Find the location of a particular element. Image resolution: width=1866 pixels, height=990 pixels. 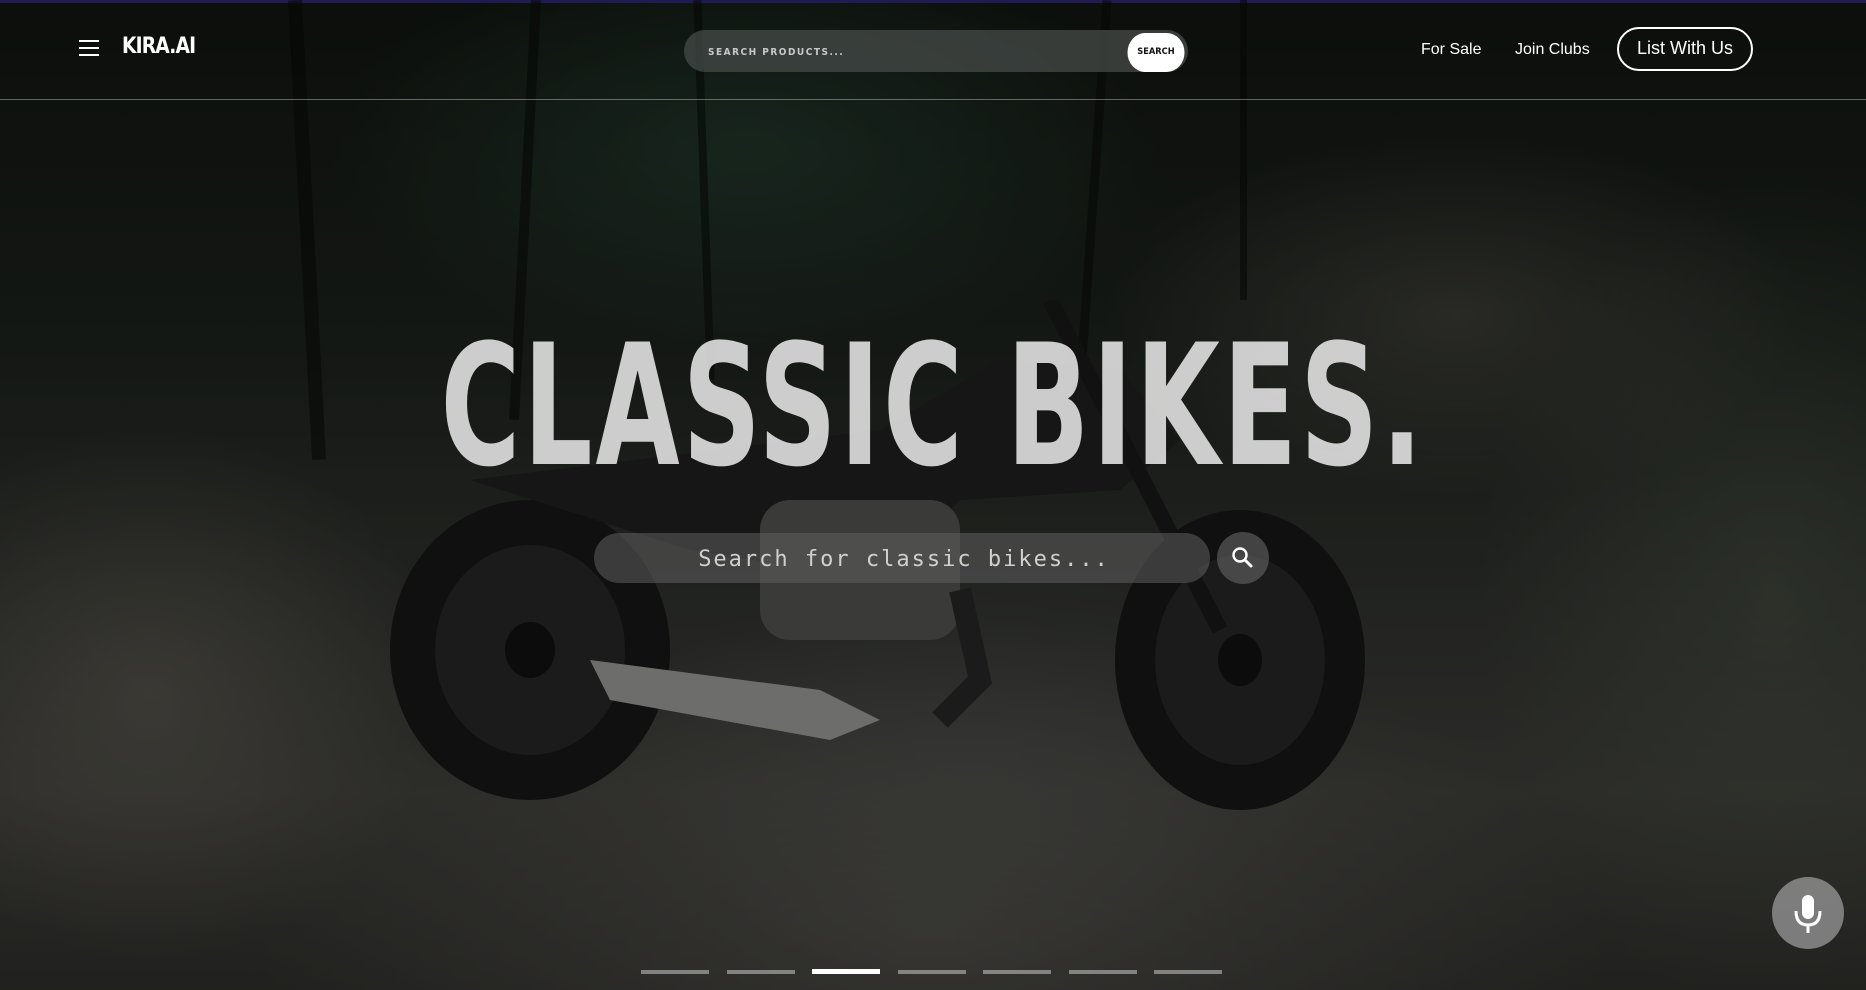

nav-link-for-sale: For Sale is located at coordinates (1451, 50).